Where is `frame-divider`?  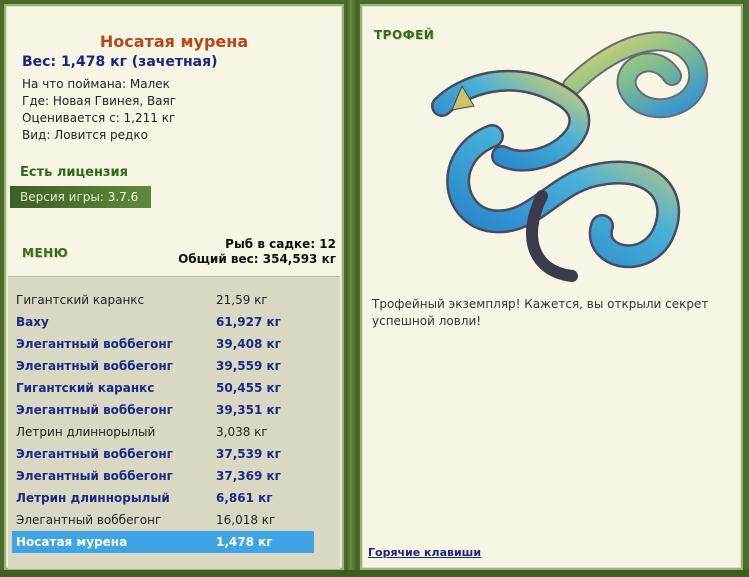 frame-divider is located at coordinates (352, 288).